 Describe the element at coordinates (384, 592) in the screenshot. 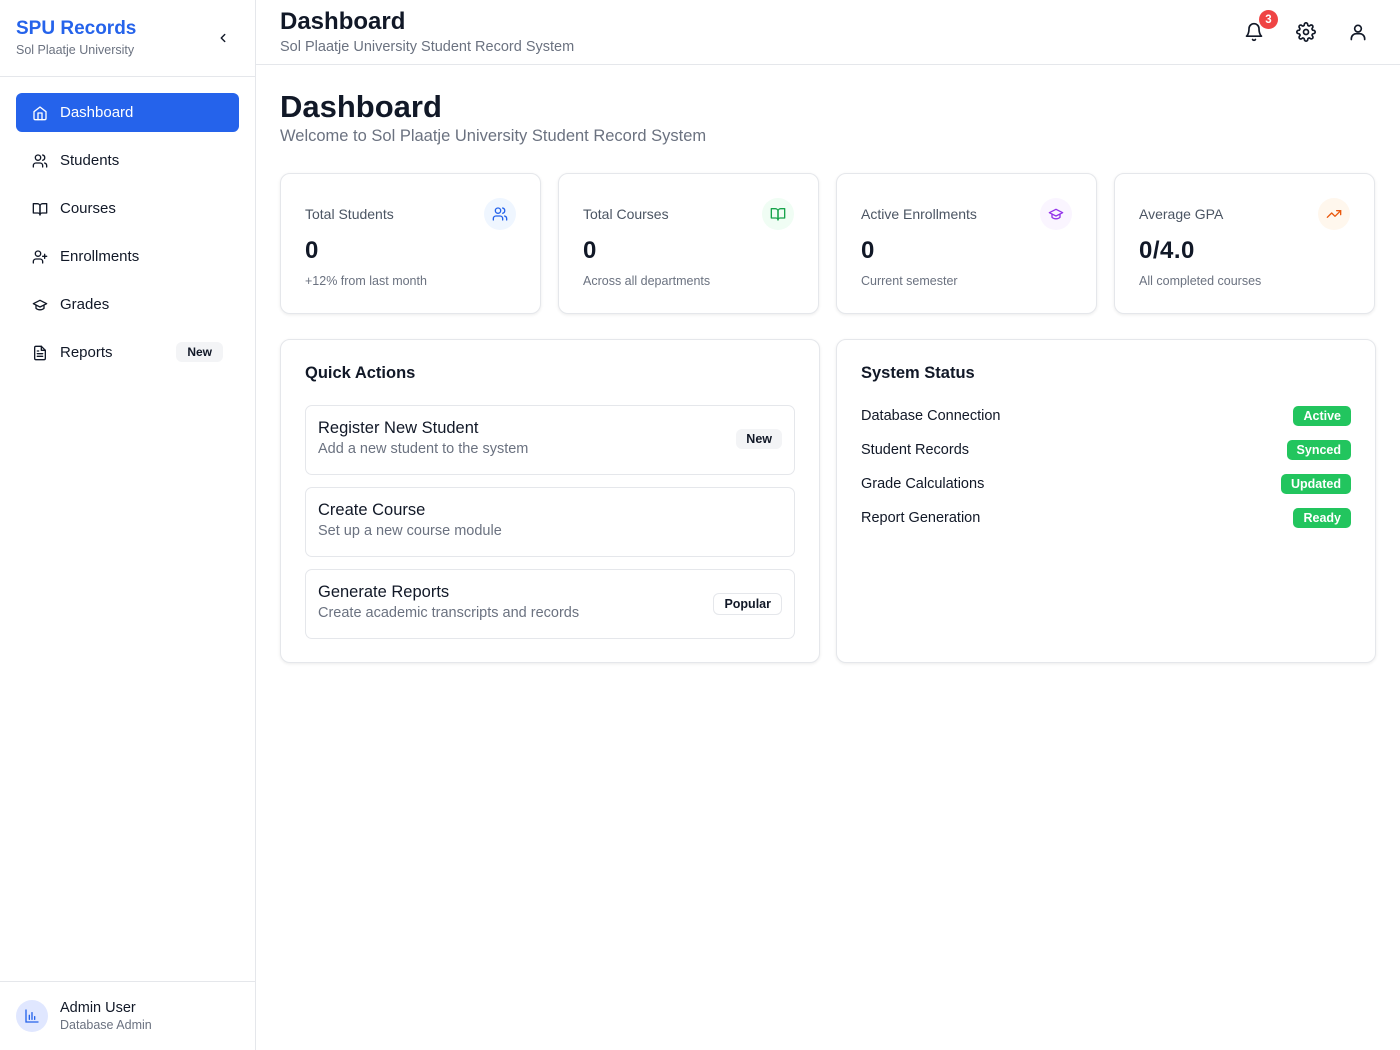

I see `action-title: Generate Reports` at that location.